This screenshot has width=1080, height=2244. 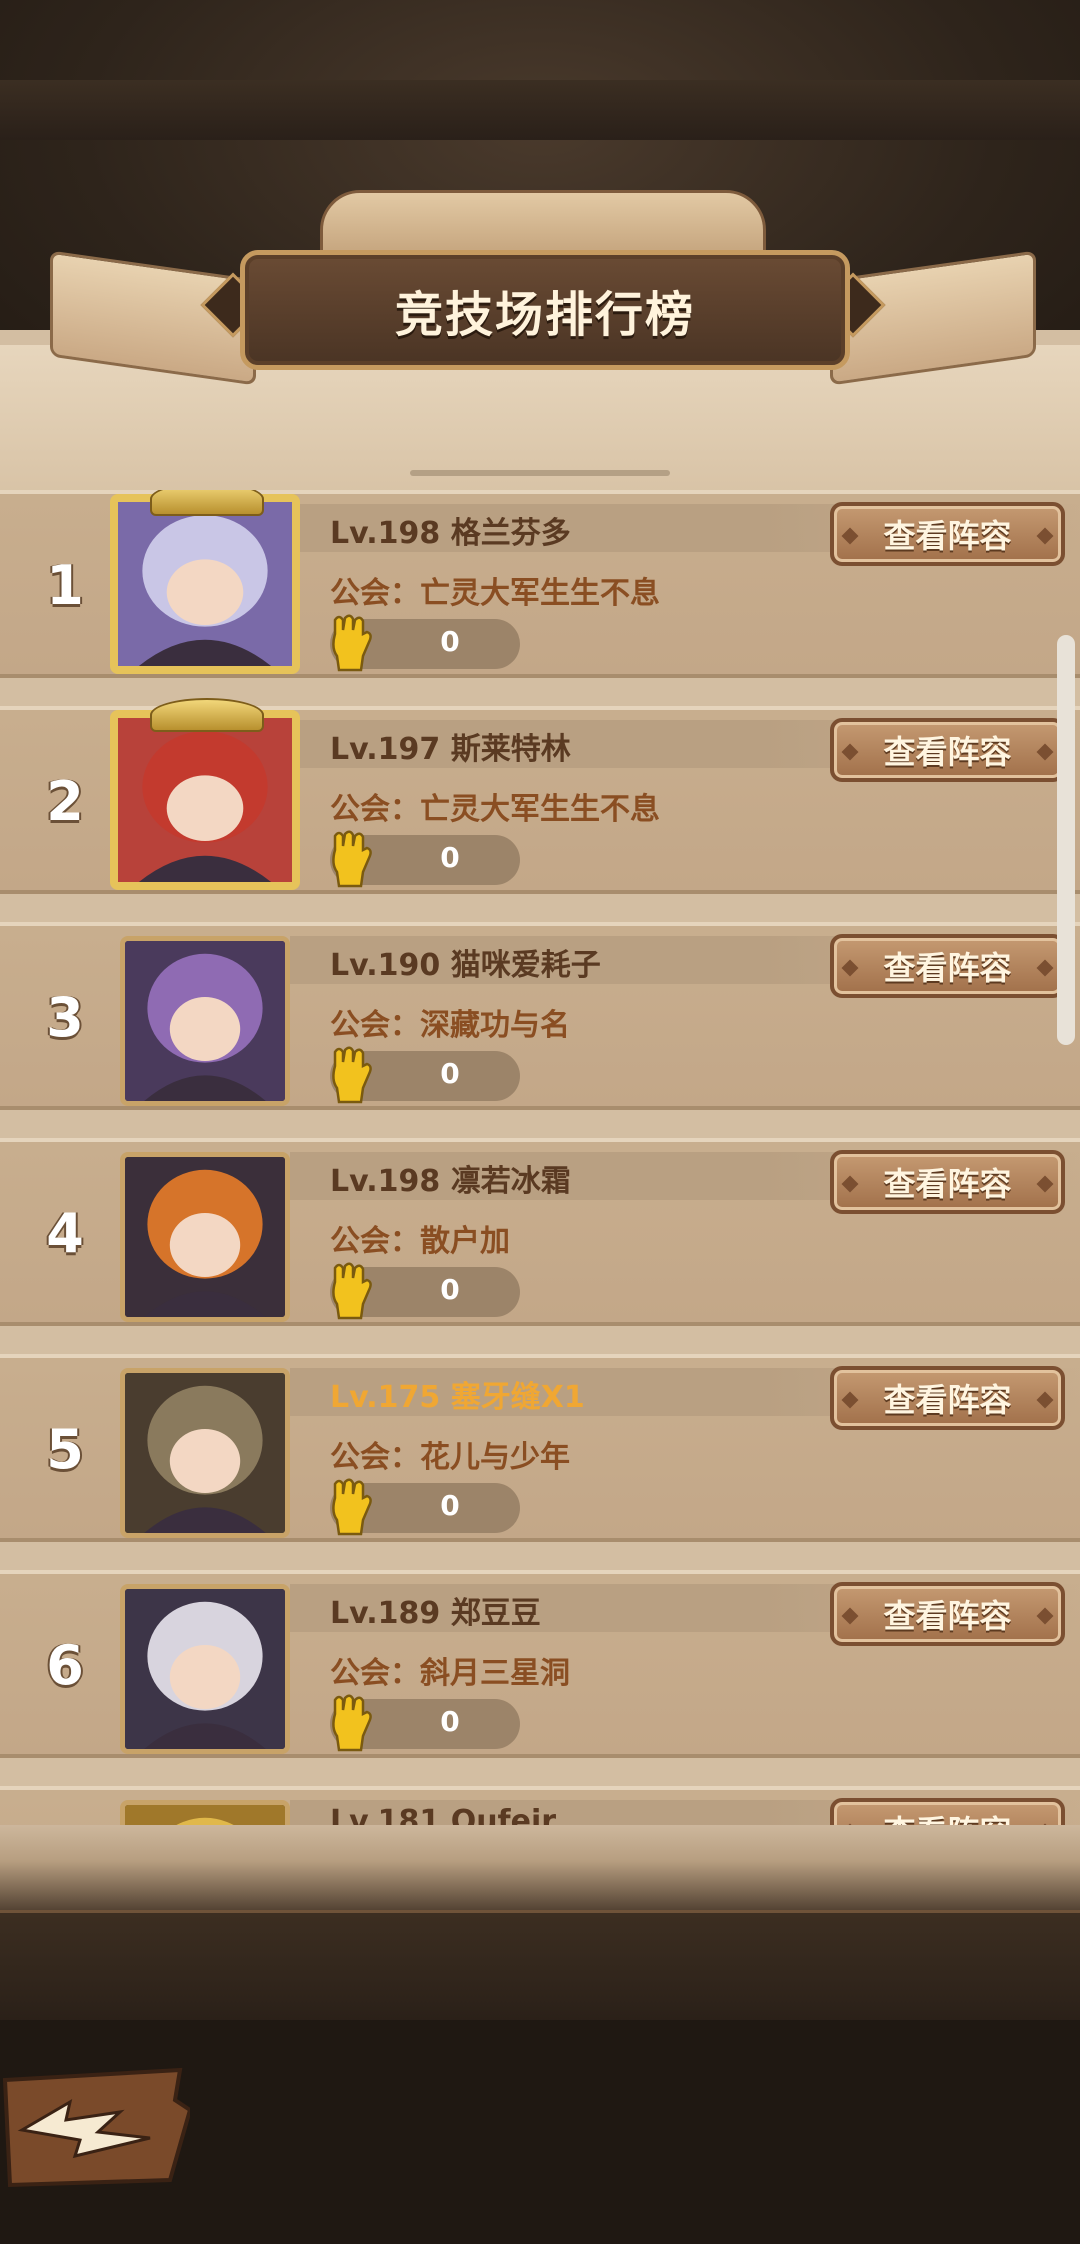 I want to click on guild-name: 公会：深藏功与名, so click(x=450, y=1025).